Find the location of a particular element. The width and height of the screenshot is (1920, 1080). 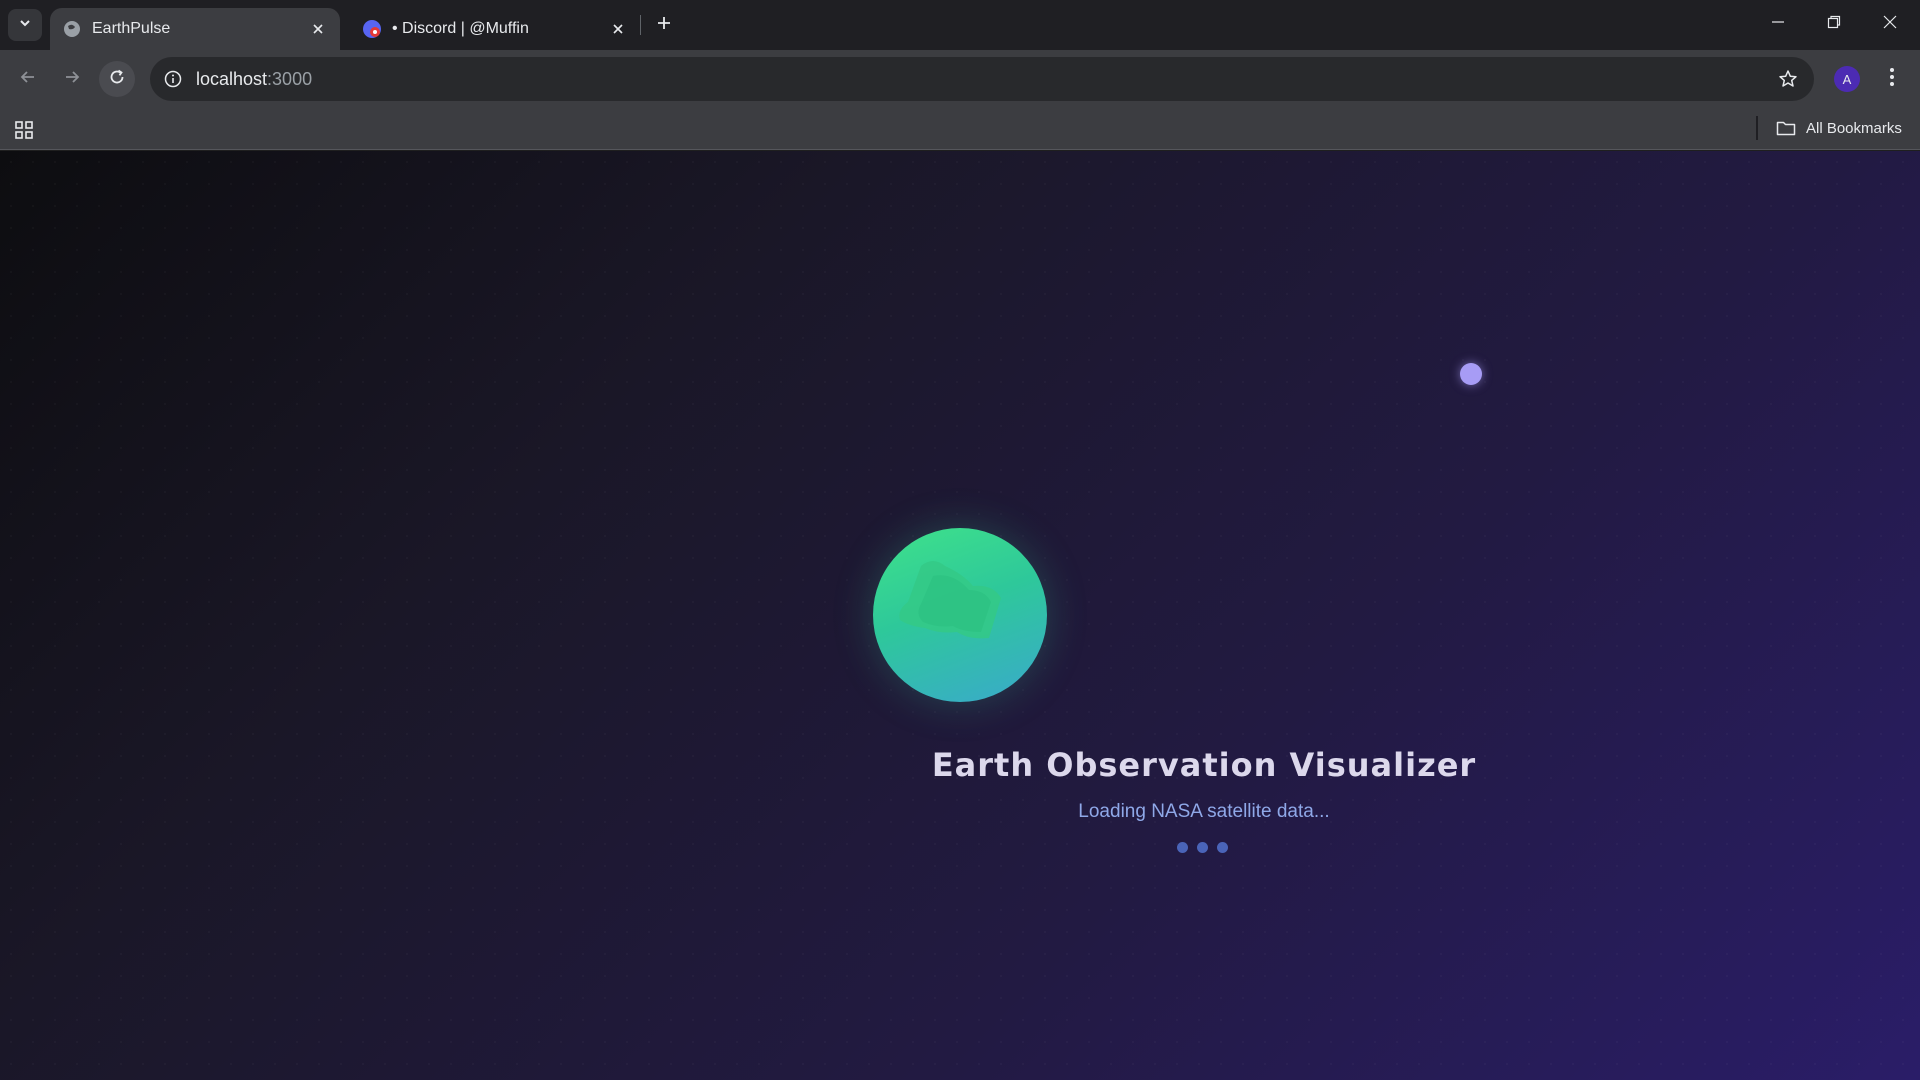

globe-icon is located at coordinates (72, 29).